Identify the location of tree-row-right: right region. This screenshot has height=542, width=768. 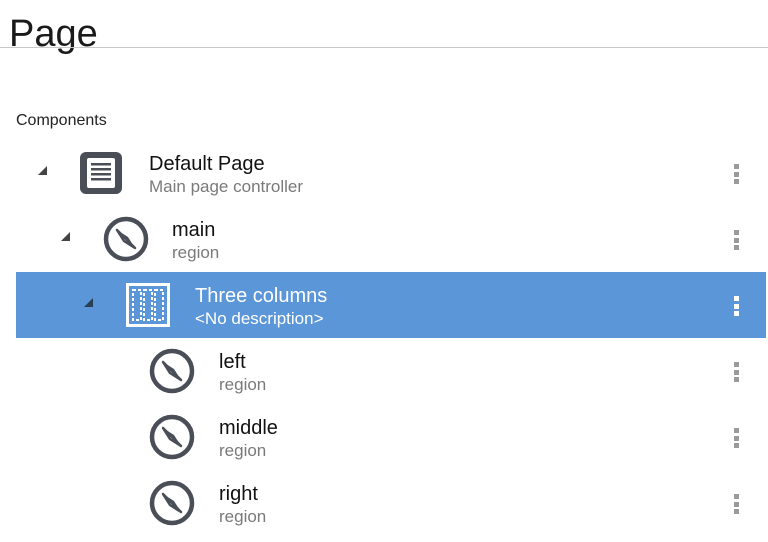
(391, 503).